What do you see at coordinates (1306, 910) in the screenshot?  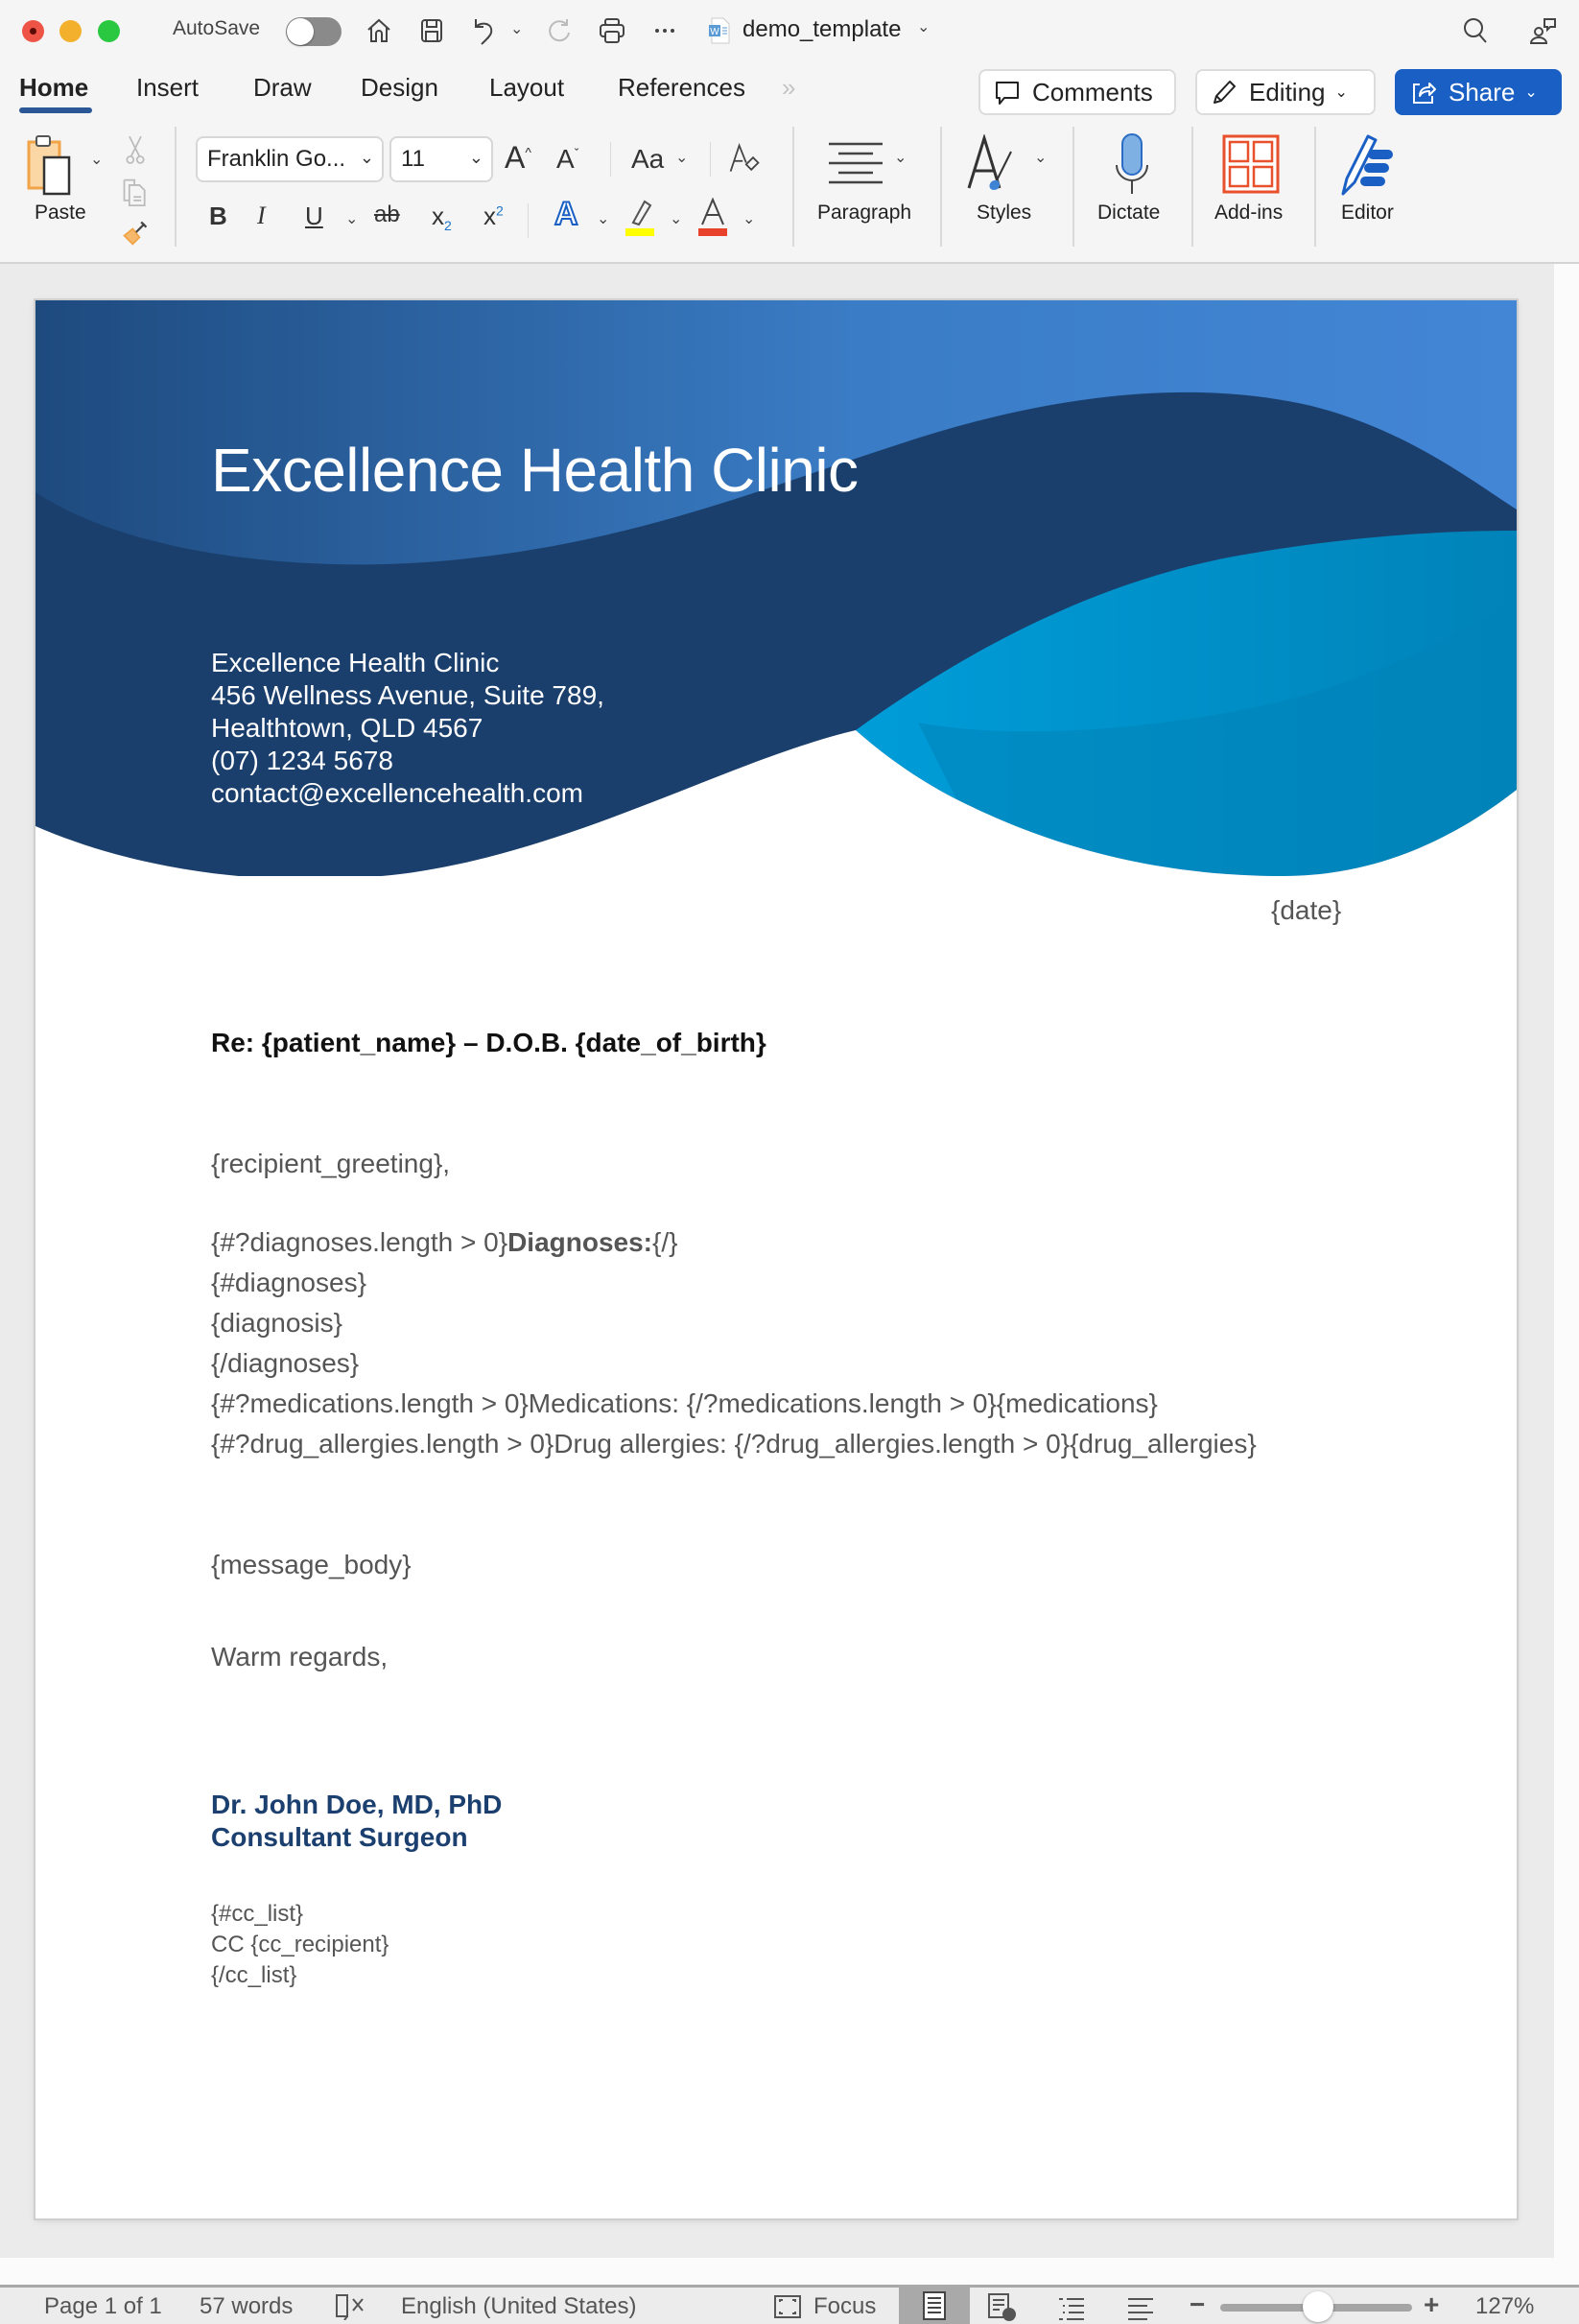 I see `date-placeholder: {date}` at bounding box center [1306, 910].